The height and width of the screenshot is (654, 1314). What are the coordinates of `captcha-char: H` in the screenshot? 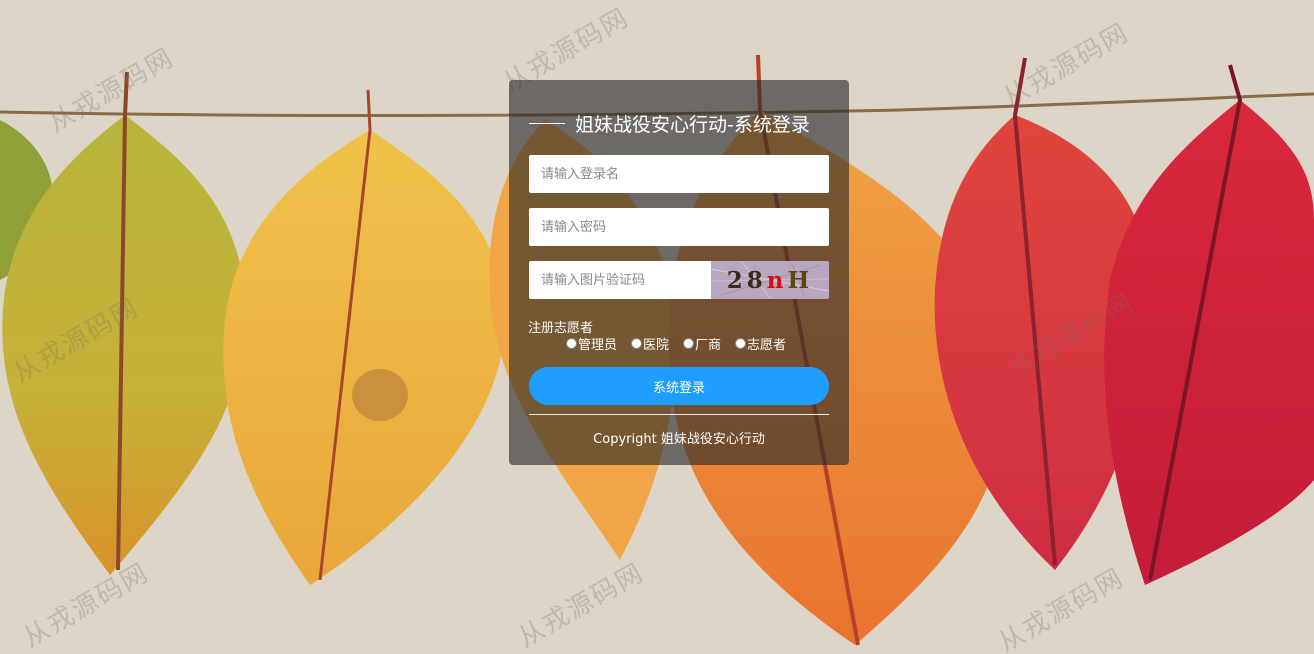 It's located at (800, 280).